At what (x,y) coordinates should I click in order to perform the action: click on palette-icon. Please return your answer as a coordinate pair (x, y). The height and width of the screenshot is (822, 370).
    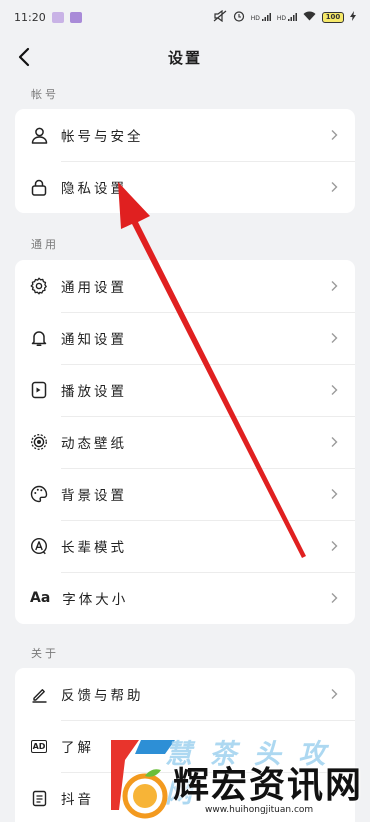
    Looking at the image, I should click on (39, 494).